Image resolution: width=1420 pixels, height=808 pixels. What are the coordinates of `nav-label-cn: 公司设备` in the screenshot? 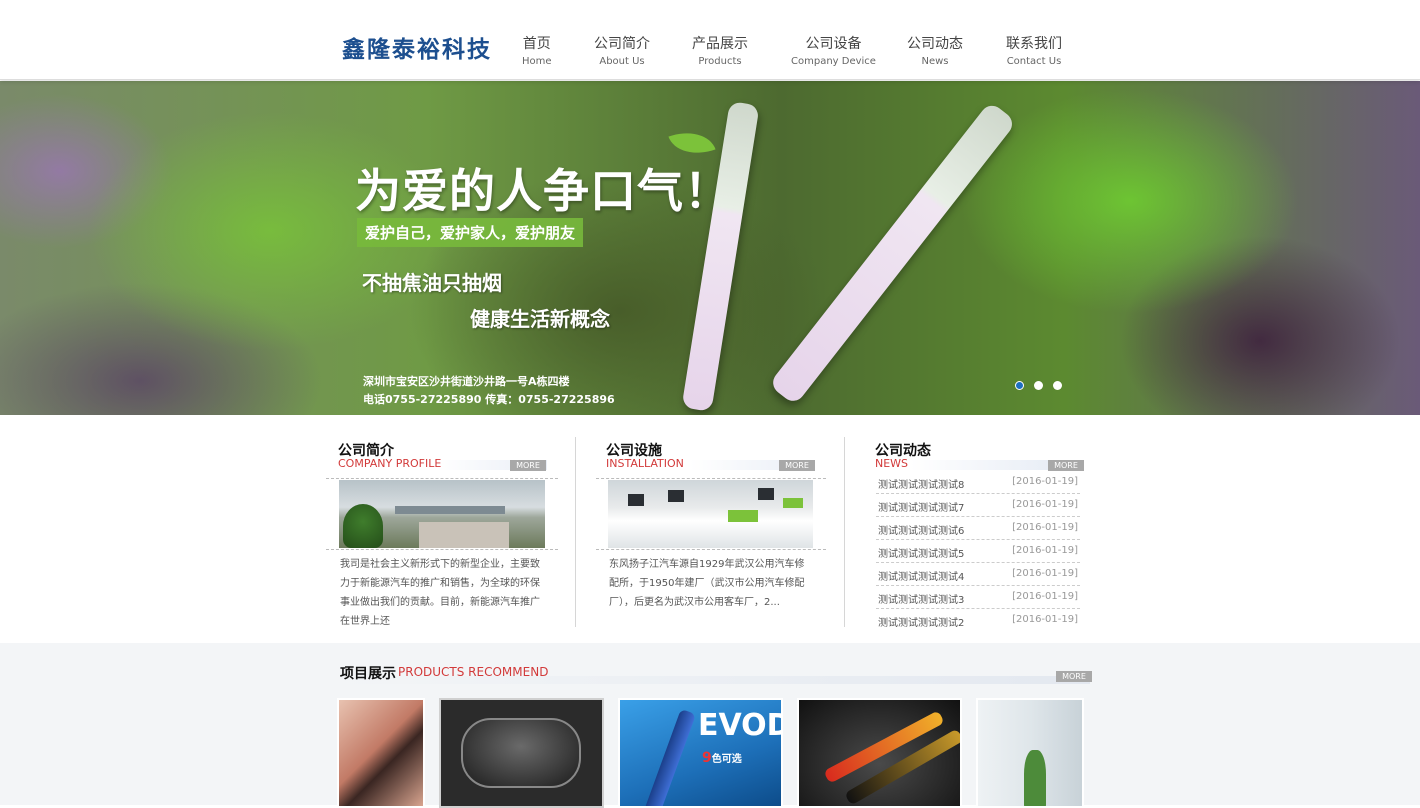 It's located at (833, 44).